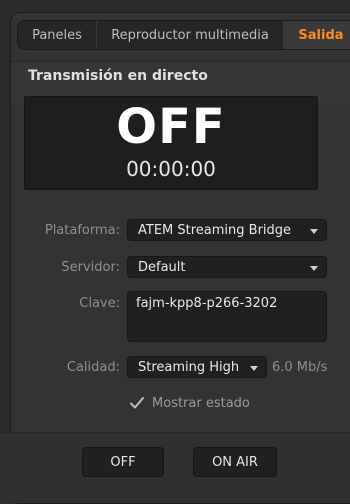 This screenshot has height=504, width=350. I want to click on off-button-label: OFF, so click(123, 462).